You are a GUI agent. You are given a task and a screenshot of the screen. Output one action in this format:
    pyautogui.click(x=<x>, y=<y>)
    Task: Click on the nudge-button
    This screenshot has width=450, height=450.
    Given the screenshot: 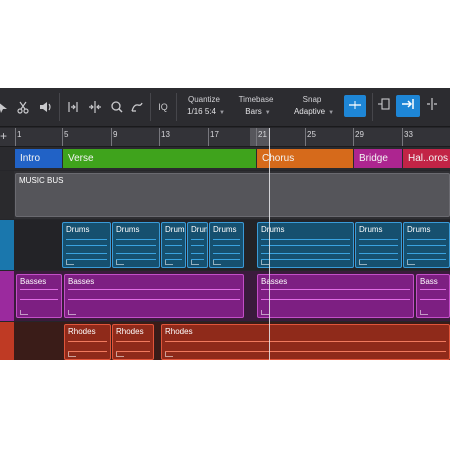 What is the action you would take?
    pyautogui.click(x=432, y=106)
    